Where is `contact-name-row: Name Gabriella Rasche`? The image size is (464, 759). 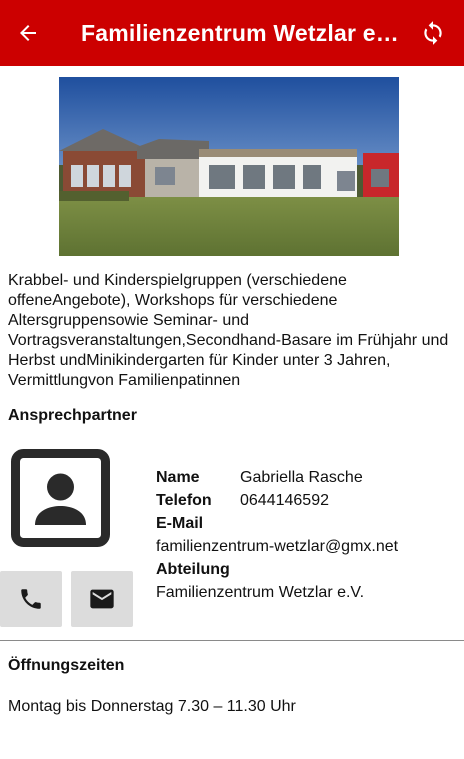
contact-name-row: Name Gabriella Rasche is located at coordinates (306, 477).